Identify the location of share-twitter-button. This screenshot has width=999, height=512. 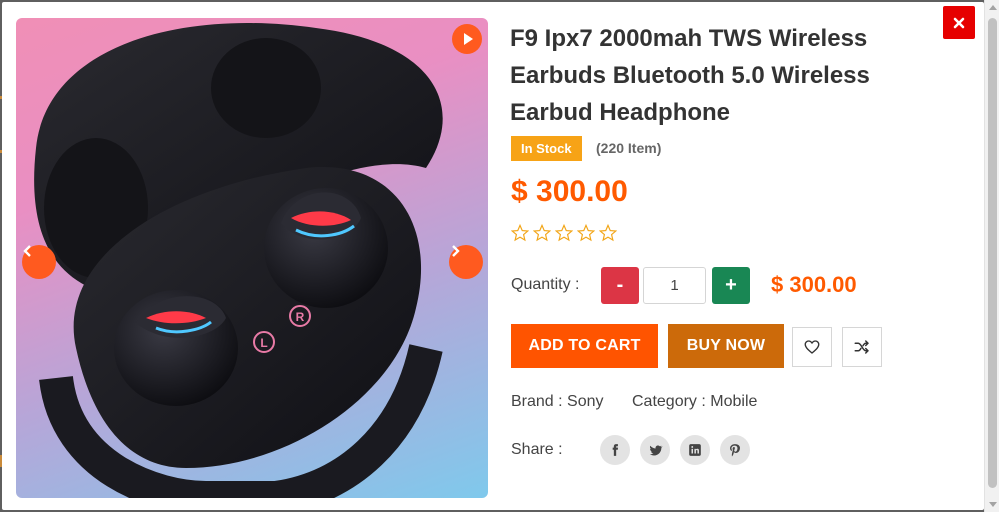
(655, 450).